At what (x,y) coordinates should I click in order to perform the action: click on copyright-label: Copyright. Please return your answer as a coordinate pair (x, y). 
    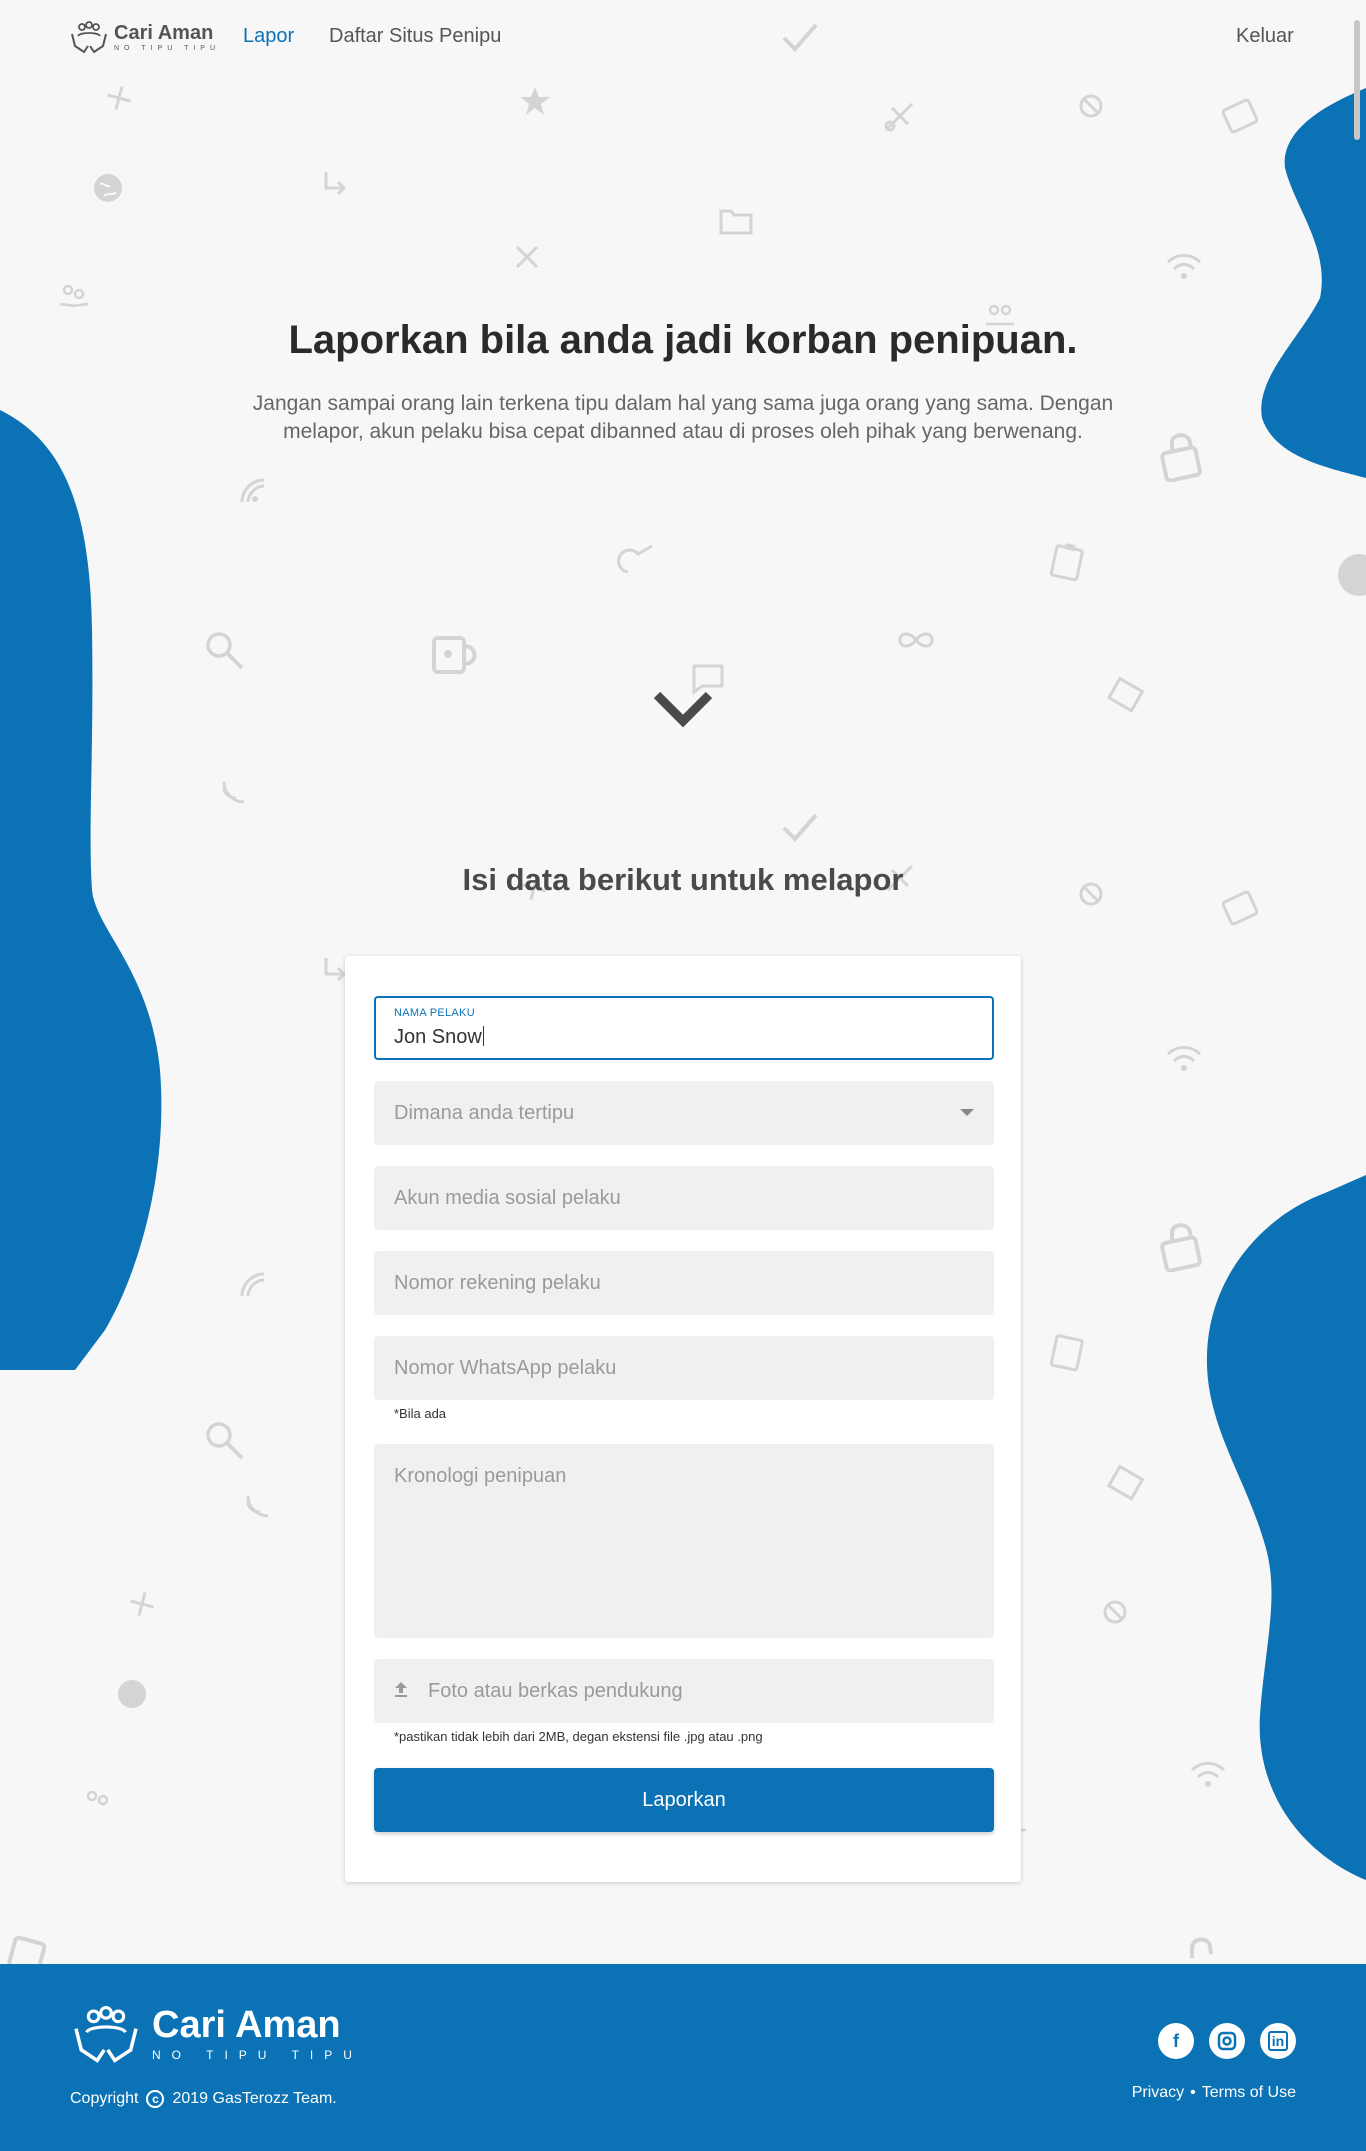
    Looking at the image, I should click on (104, 2098).